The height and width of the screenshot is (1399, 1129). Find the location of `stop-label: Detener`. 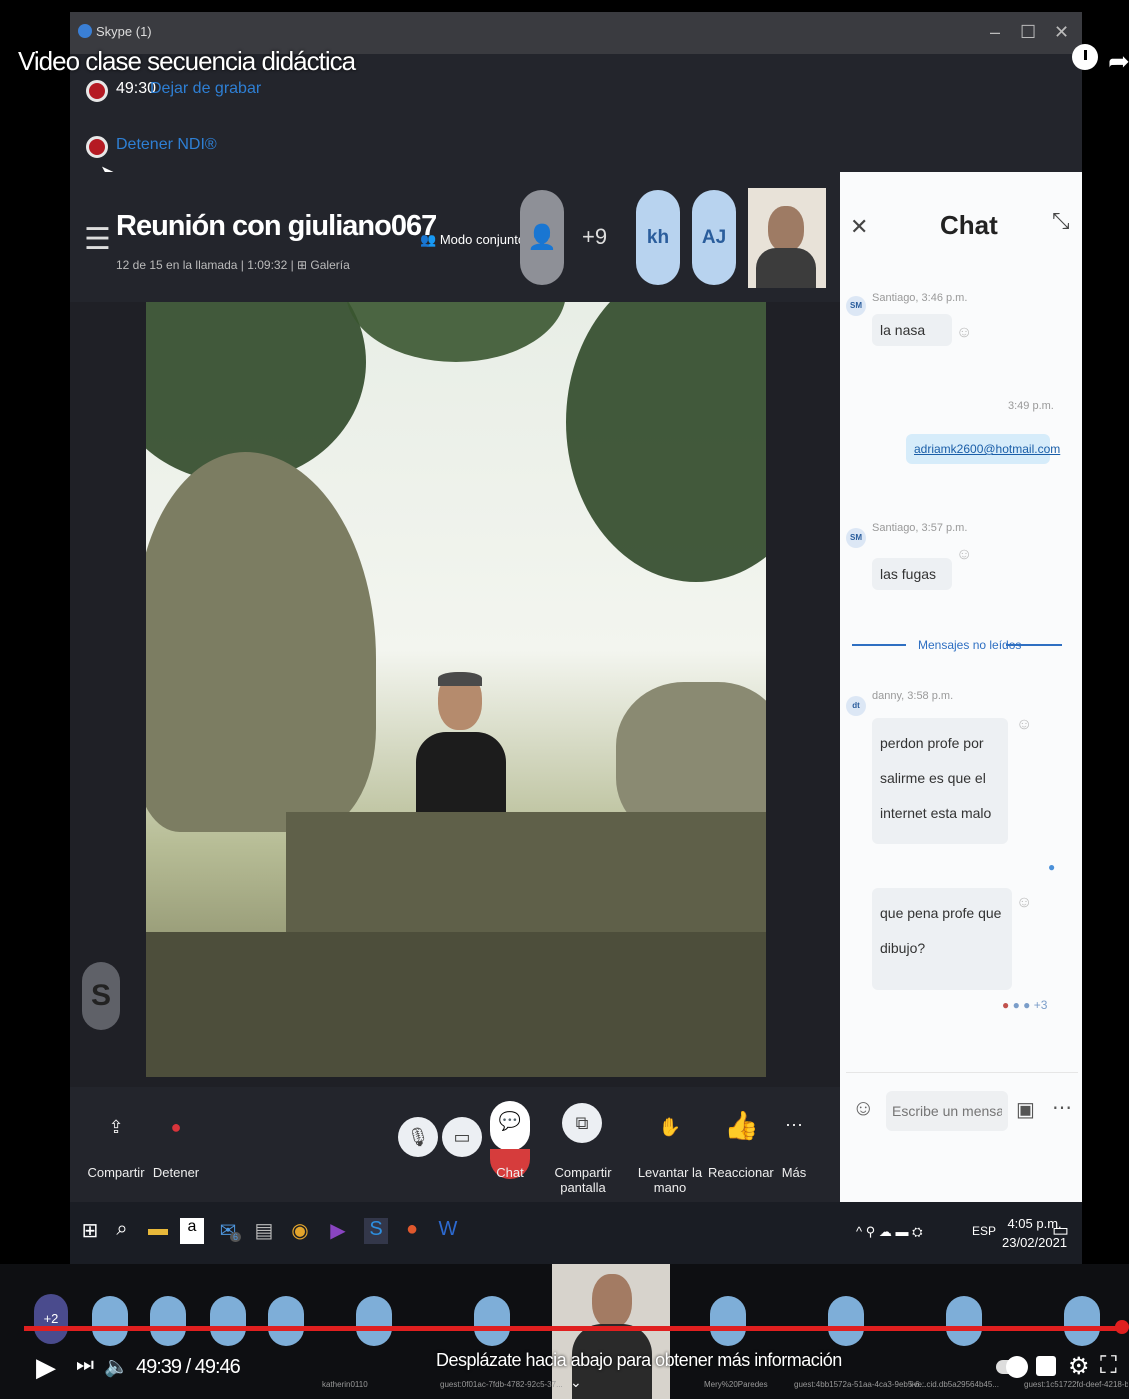

stop-label: Detener is located at coordinates (176, 1172).